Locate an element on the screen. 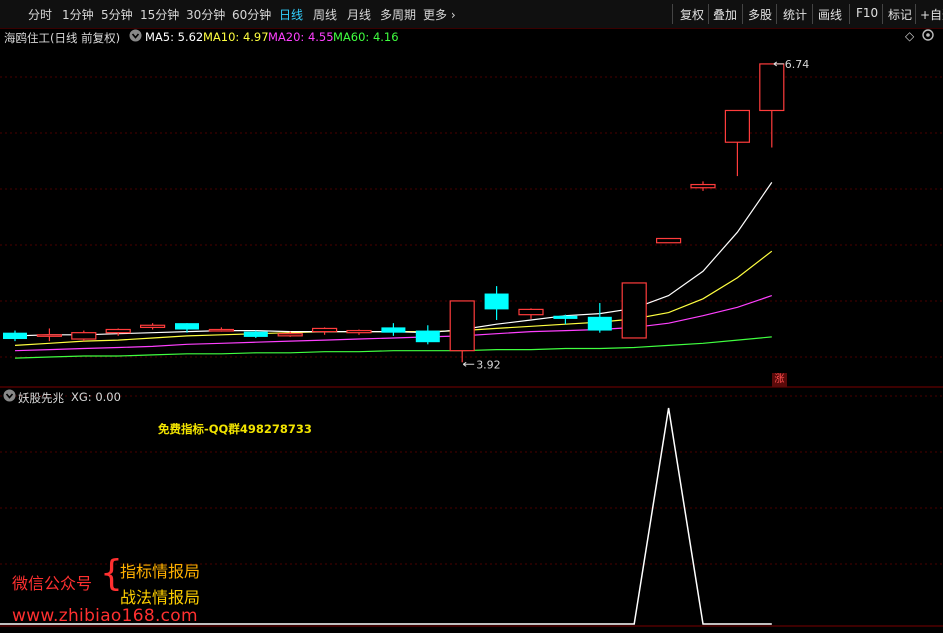 Image resolution: width=943 pixels, height=633 pixels. multi-stock-button: 多股 is located at coordinates (760, 14).